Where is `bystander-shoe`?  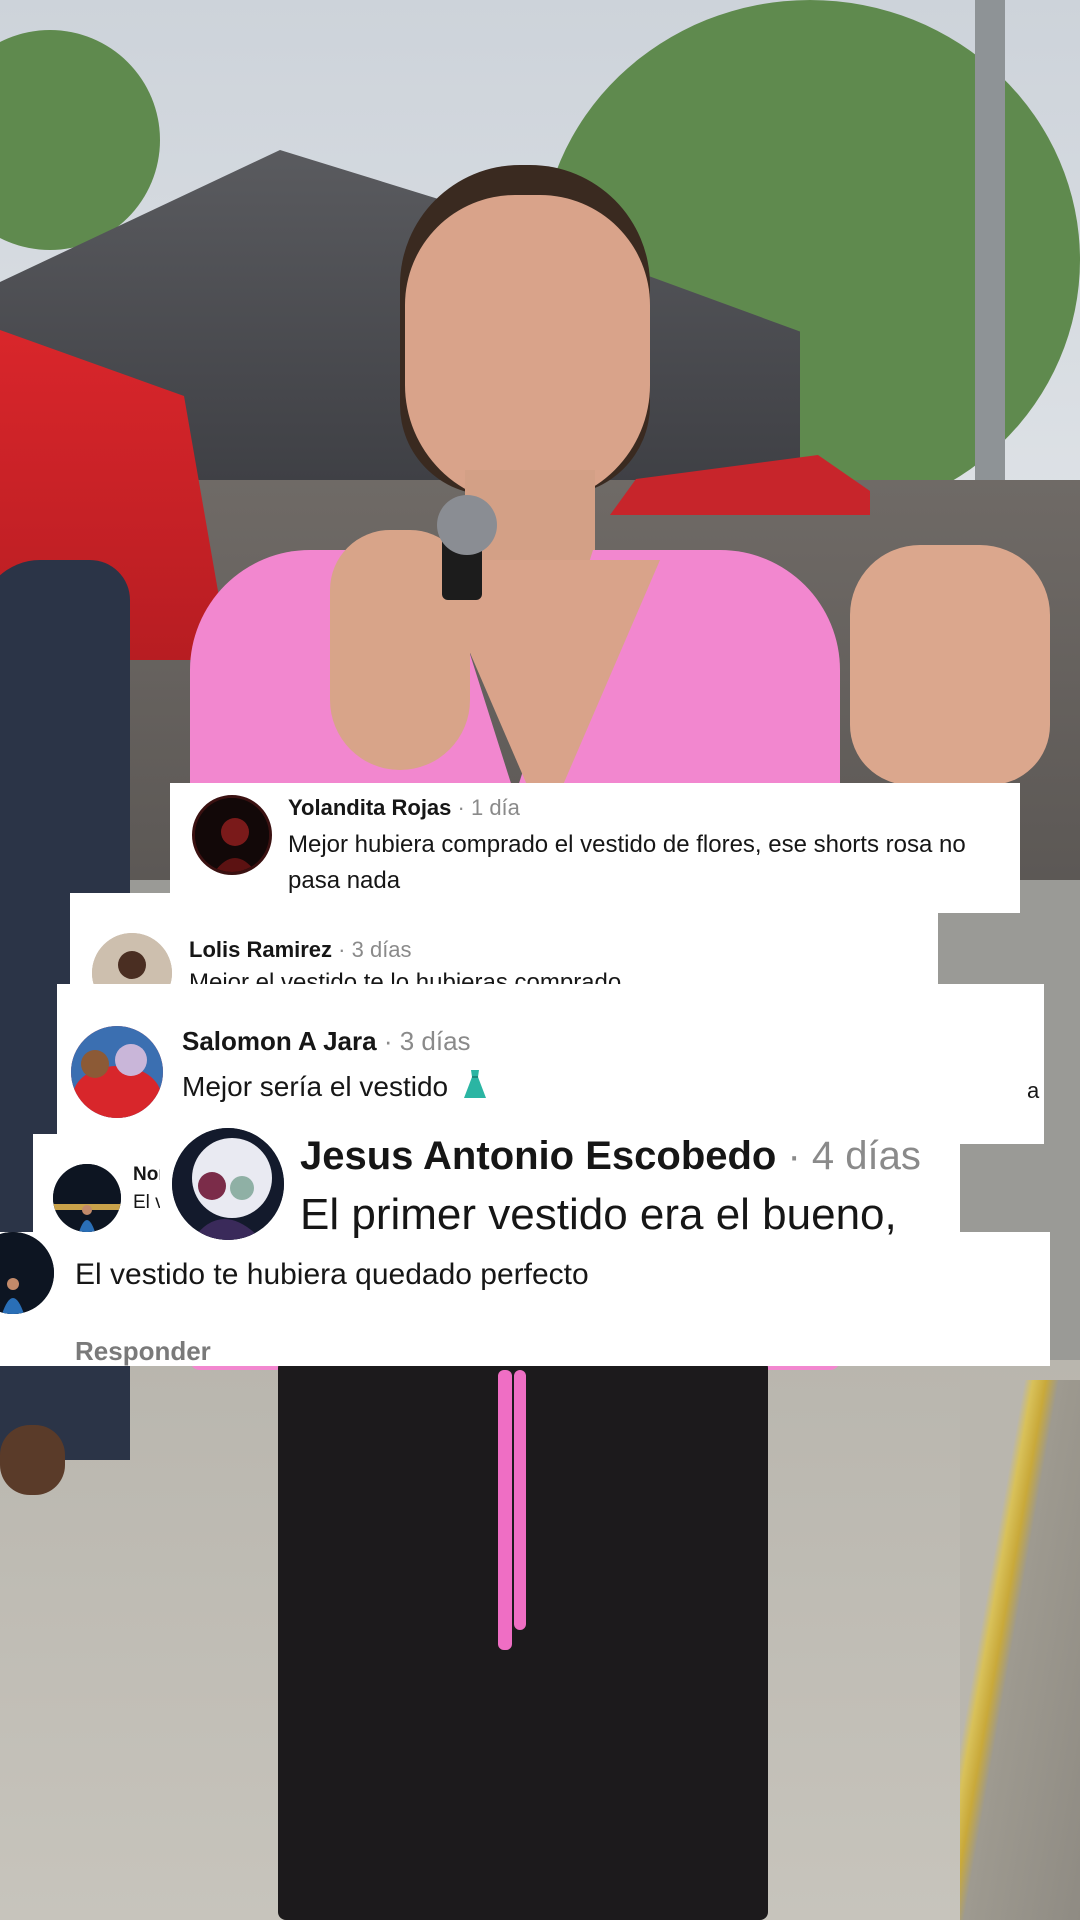
bystander-shoe is located at coordinates (32, 1460).